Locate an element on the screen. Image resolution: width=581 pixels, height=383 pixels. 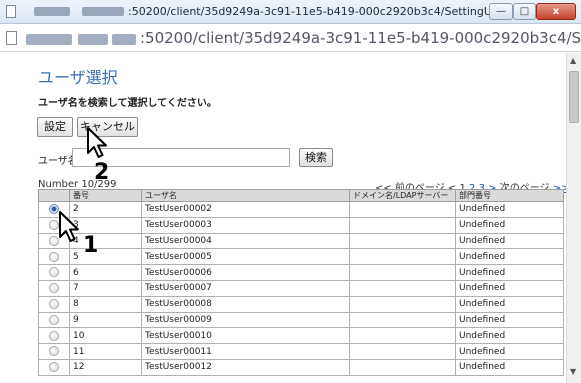
table-row: 9 TestUser00009 Undefined is located at coordinates (301, 320).